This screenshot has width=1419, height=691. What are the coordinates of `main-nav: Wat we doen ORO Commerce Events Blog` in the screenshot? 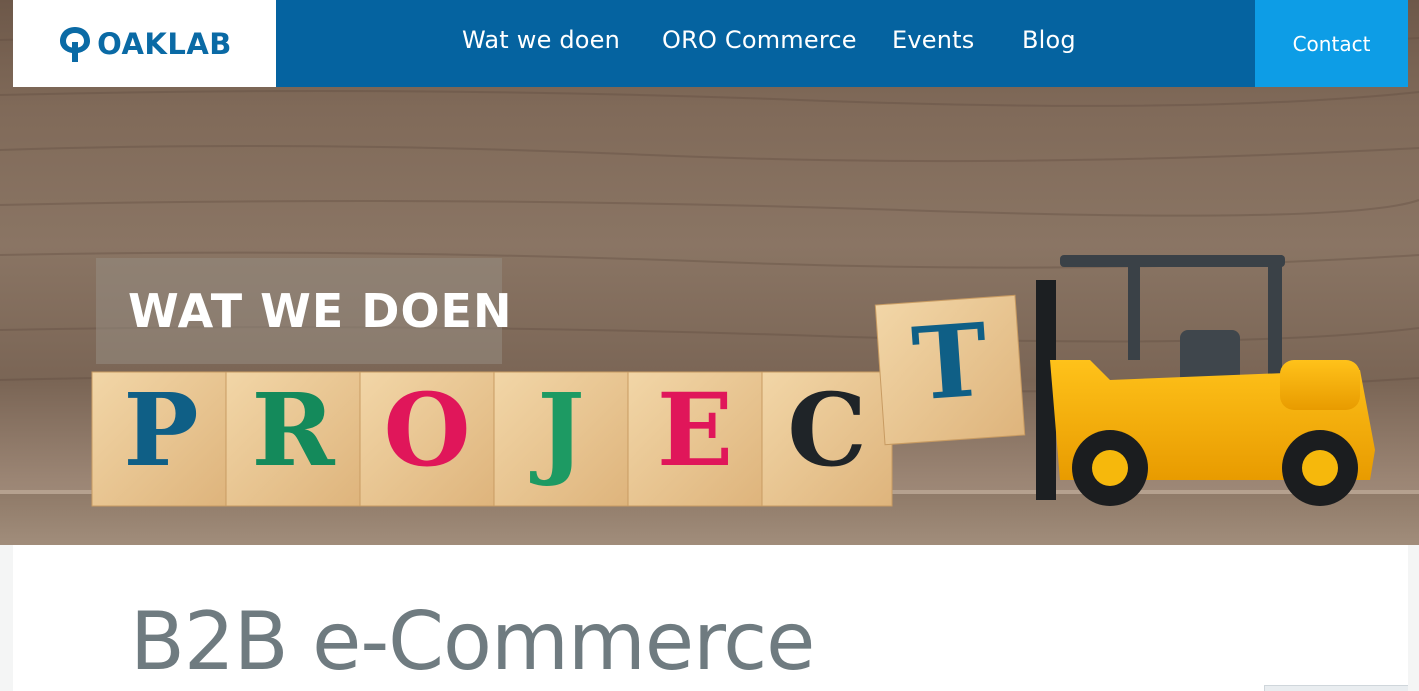 It's located at (765, 43).